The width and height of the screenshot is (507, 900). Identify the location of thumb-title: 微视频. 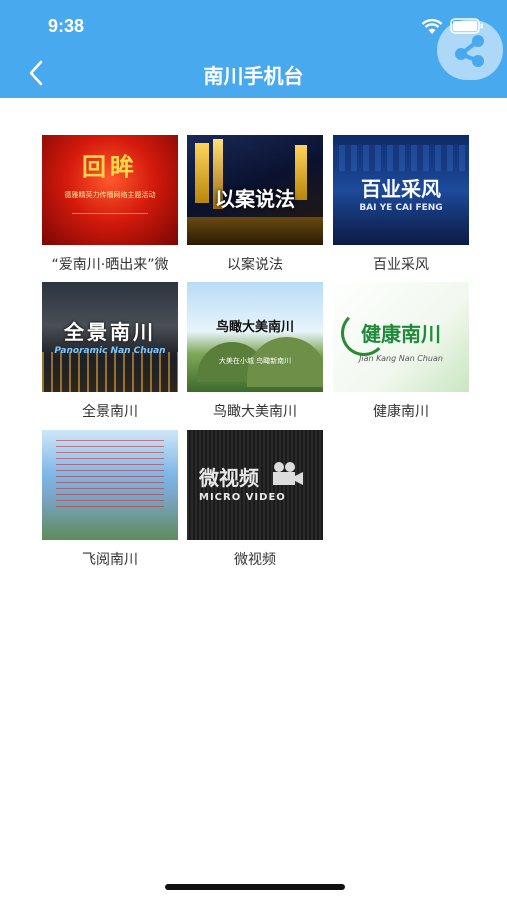
(229, 478).